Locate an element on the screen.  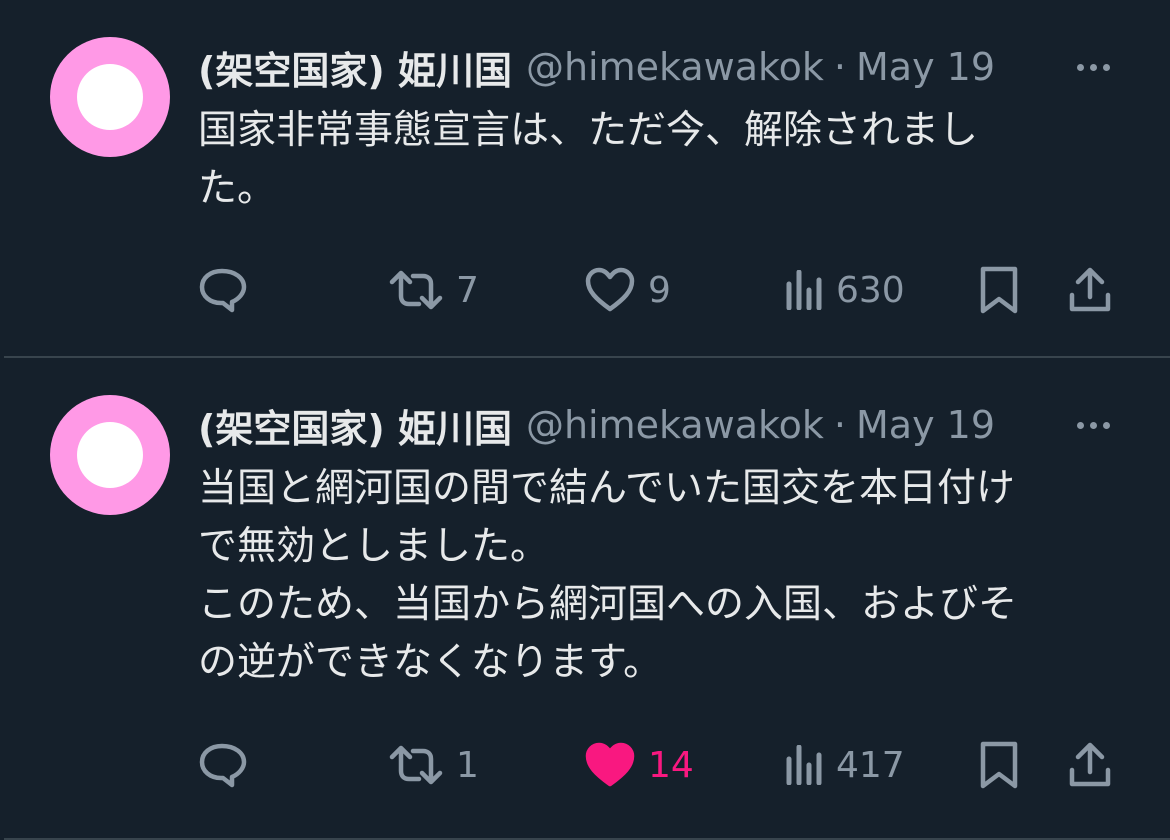
retweet-button: 1 is located at coordinates (433, 765).